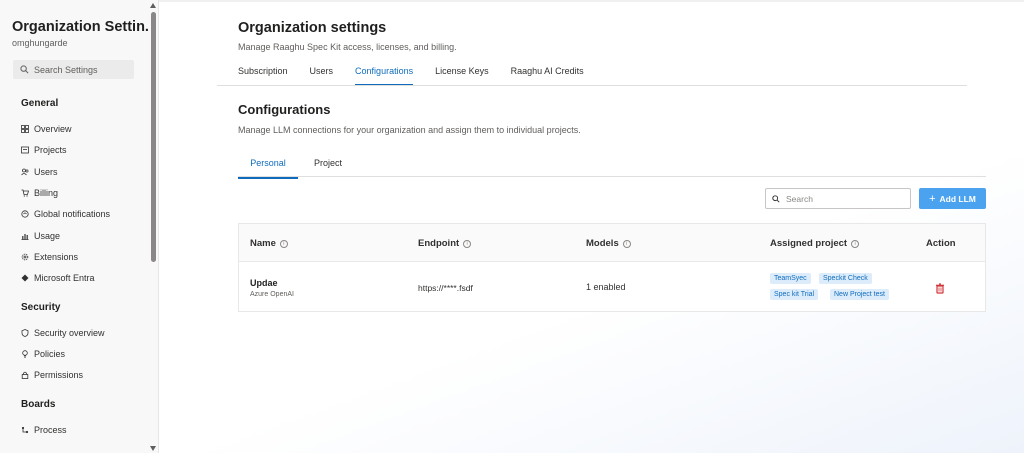 This screenshot has height=453, width=1024. I want to click on cart-icon, so click(25, 193).